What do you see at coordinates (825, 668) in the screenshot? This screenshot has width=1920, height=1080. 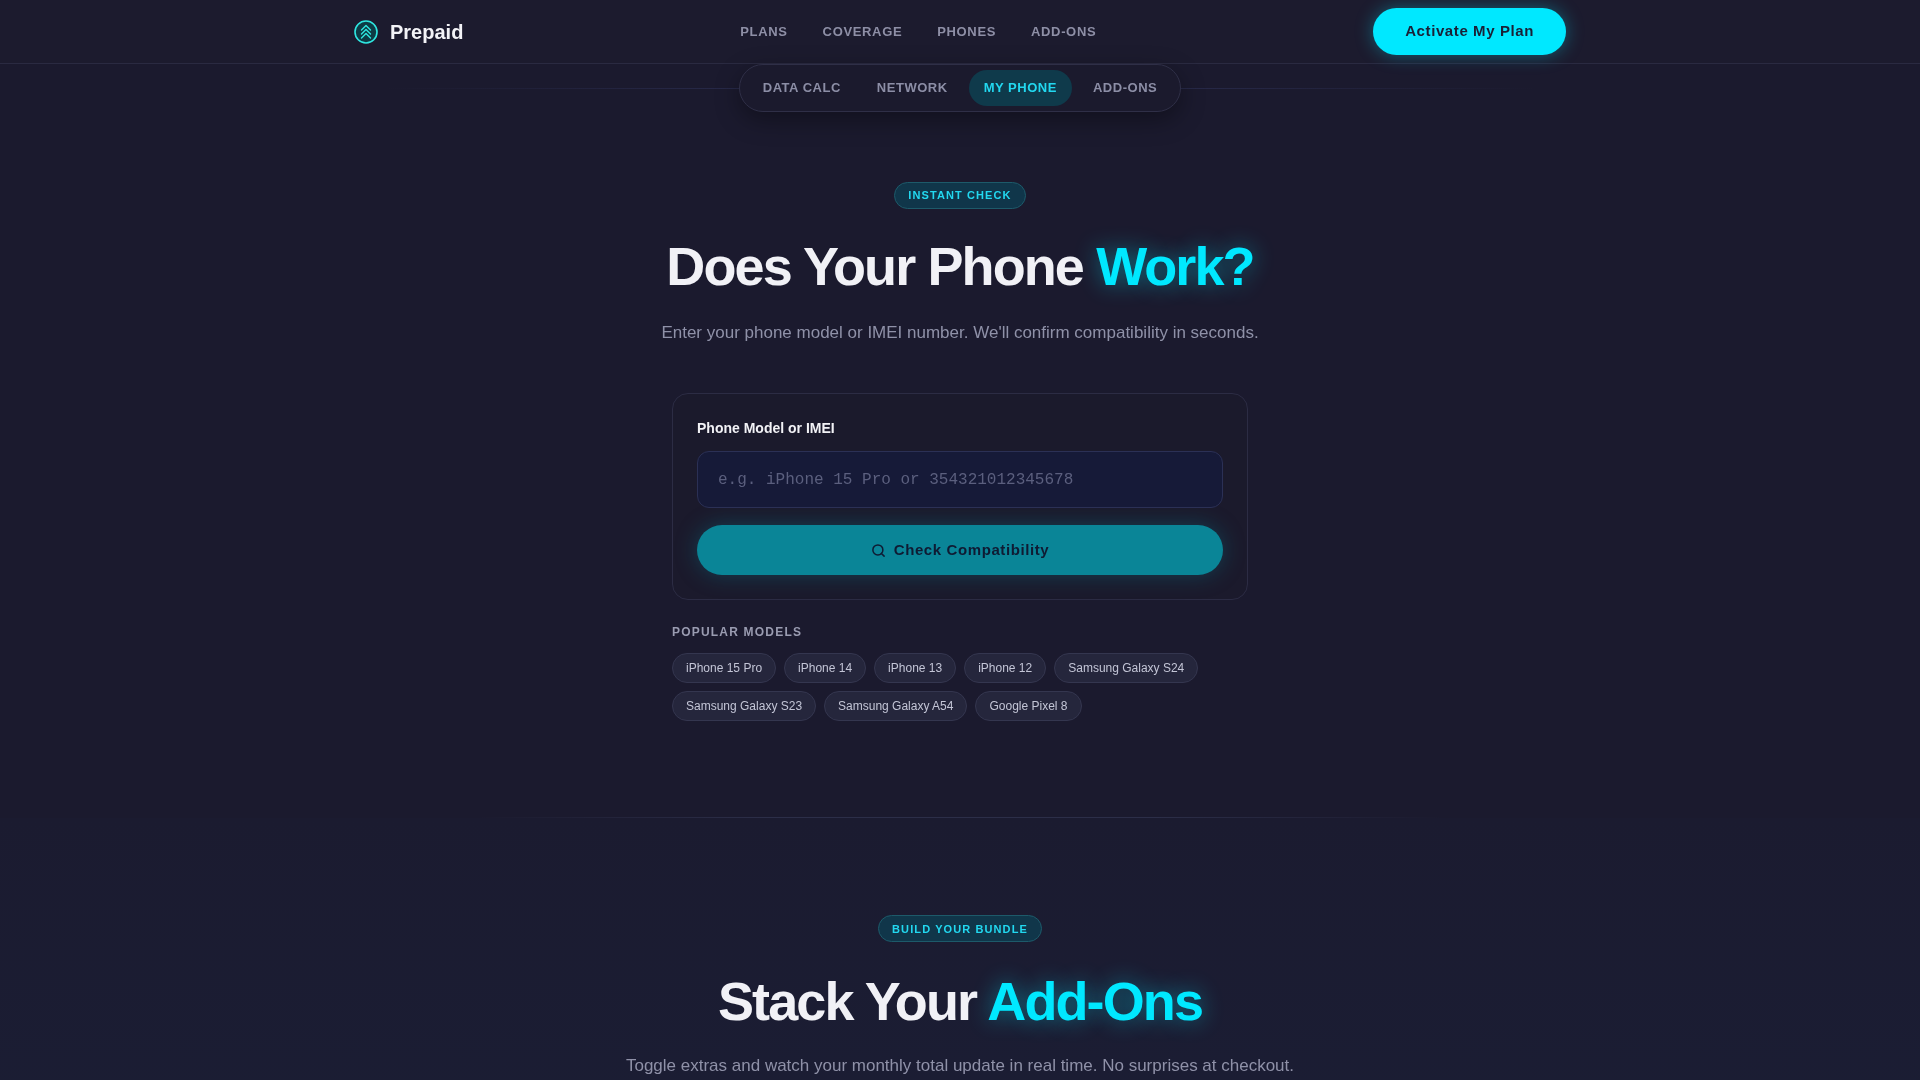 I see `model-chip: iPhone 14` at bounding box center [825, 668].